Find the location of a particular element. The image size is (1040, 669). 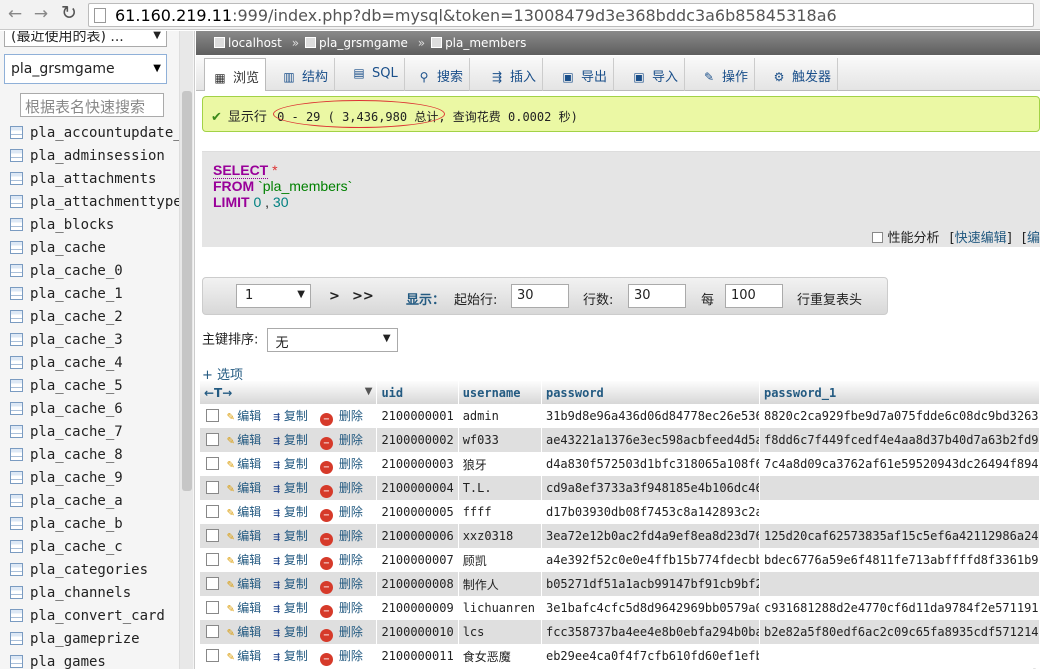

sort-key-select: 无 ▼ is located at coordinates (332, 340).